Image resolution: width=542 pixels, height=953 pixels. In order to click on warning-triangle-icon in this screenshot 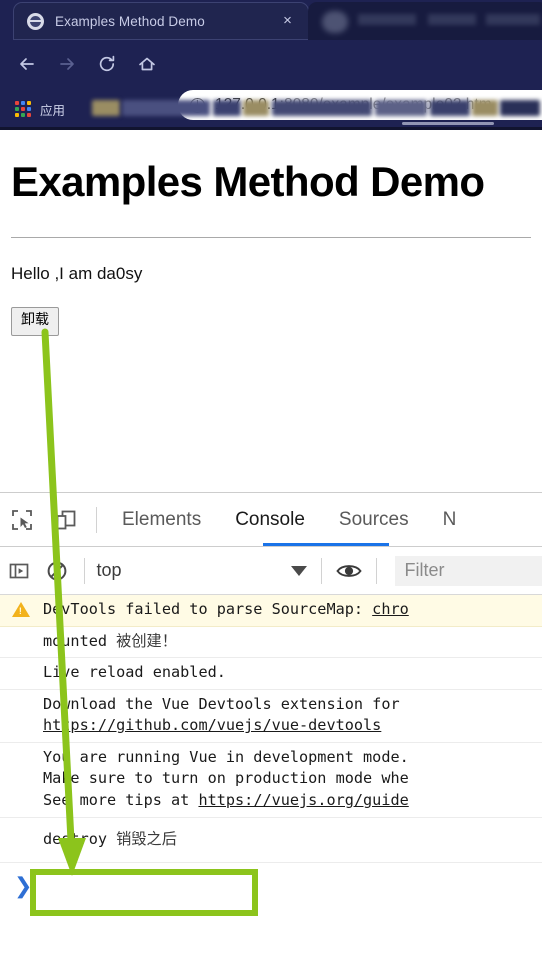, I will do `click(21, 610)`.